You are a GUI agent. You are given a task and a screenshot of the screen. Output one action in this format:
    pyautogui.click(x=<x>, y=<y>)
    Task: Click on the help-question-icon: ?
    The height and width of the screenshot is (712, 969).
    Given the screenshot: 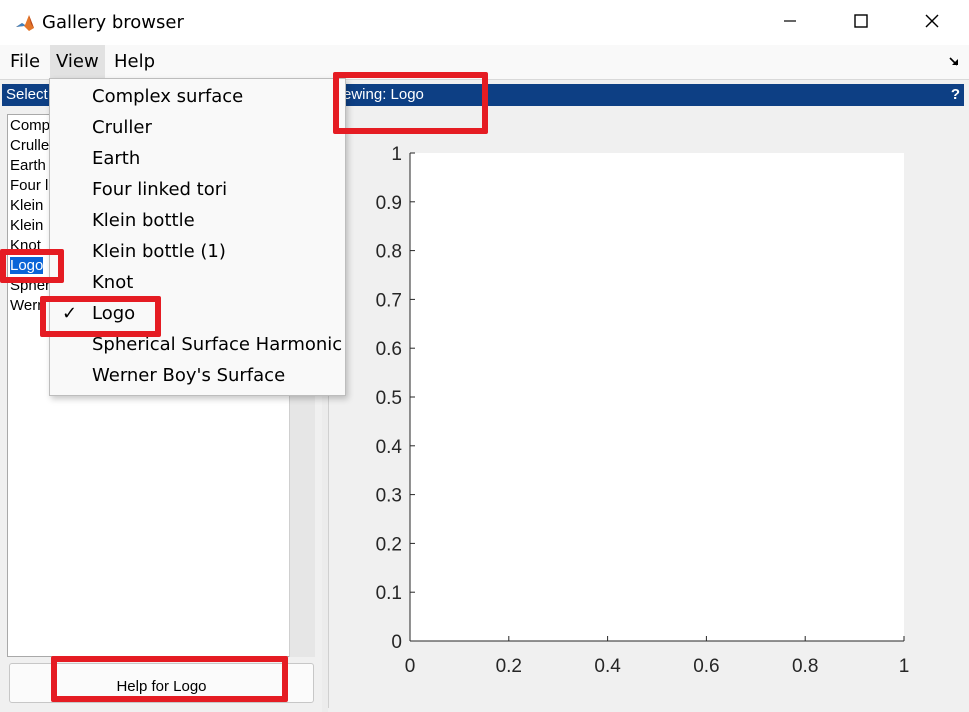 What is the action you would take?
    pyautogui.click(x=955, y=95)
    